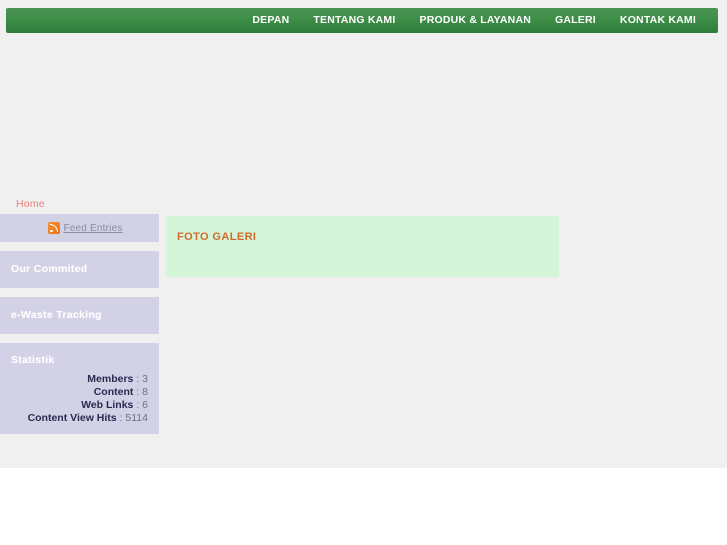  Describe the element at coordinates (54, 228) in the screenshot. I see `rss-icon` at that location.